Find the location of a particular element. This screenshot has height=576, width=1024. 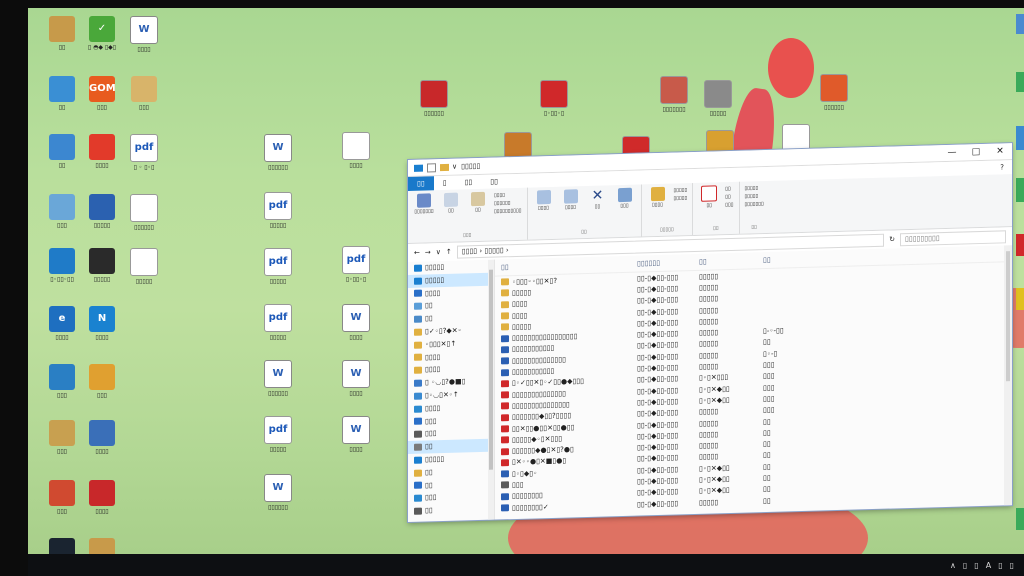

move-to-button: ▯▯▯▯ is located at coordinates (544, 201).